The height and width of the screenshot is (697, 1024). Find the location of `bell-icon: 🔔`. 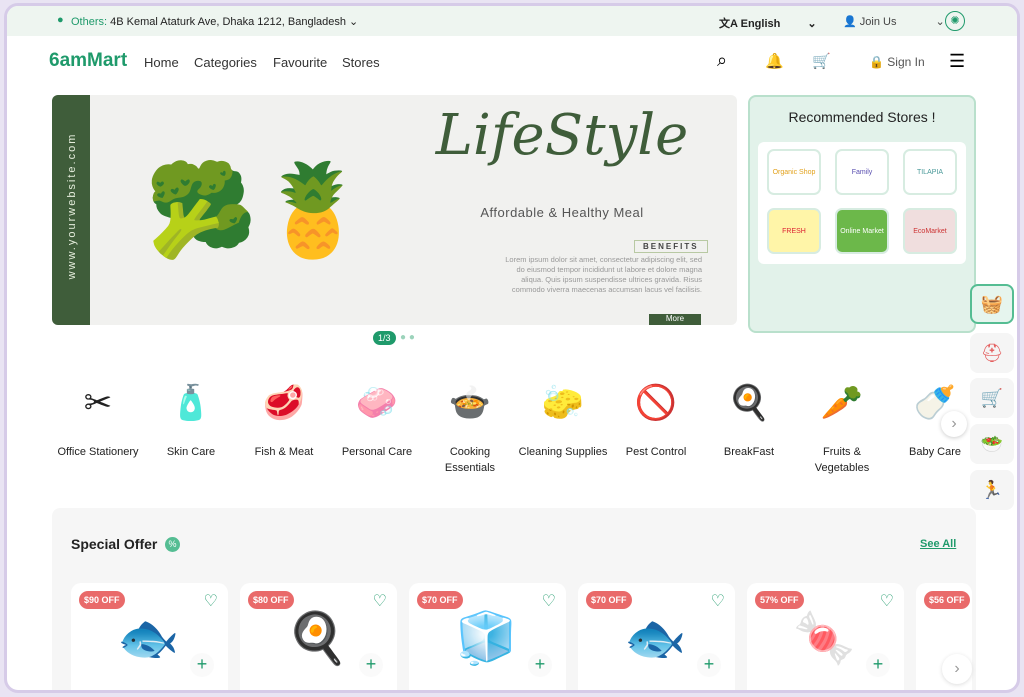

bell-icon: 🔔 is located at coordinates (774, 61).